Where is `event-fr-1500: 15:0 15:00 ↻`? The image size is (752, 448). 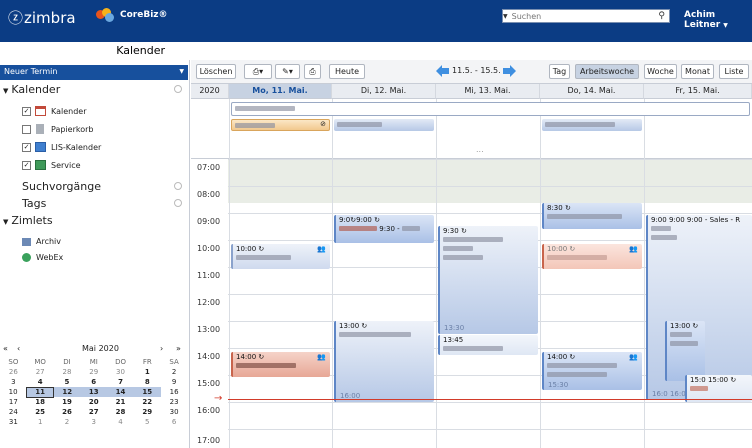
event-fr-1500: 15:0 15:00 ↻ is located at coordinates (718, 388).